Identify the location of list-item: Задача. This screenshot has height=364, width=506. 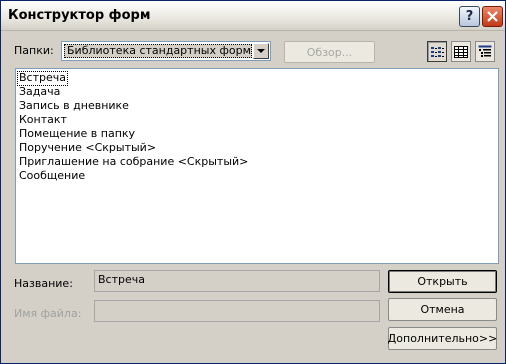
(39, 92).